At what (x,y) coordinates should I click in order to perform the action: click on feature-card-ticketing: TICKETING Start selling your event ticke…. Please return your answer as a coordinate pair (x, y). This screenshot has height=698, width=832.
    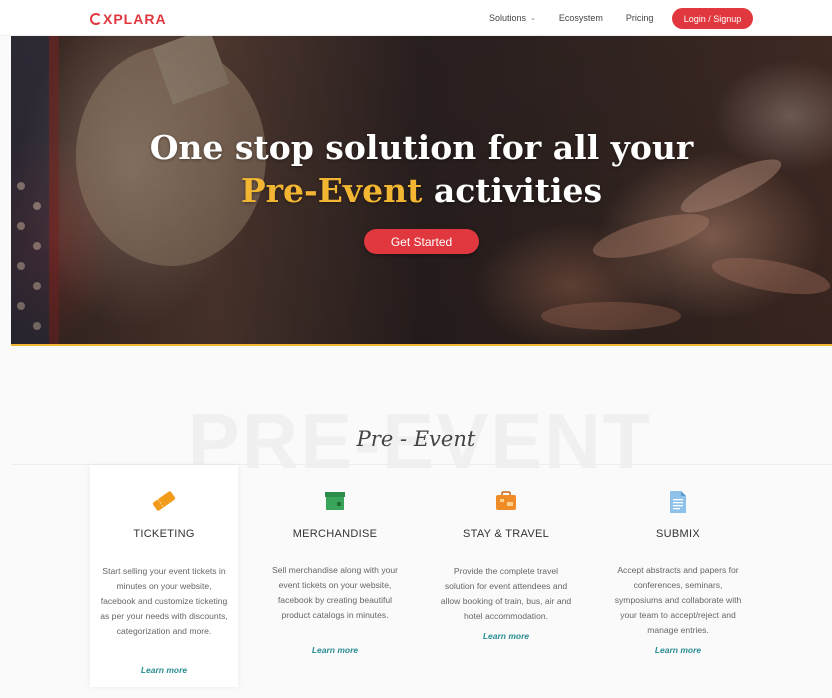
    Looking at the image, I should click on (164, 576).